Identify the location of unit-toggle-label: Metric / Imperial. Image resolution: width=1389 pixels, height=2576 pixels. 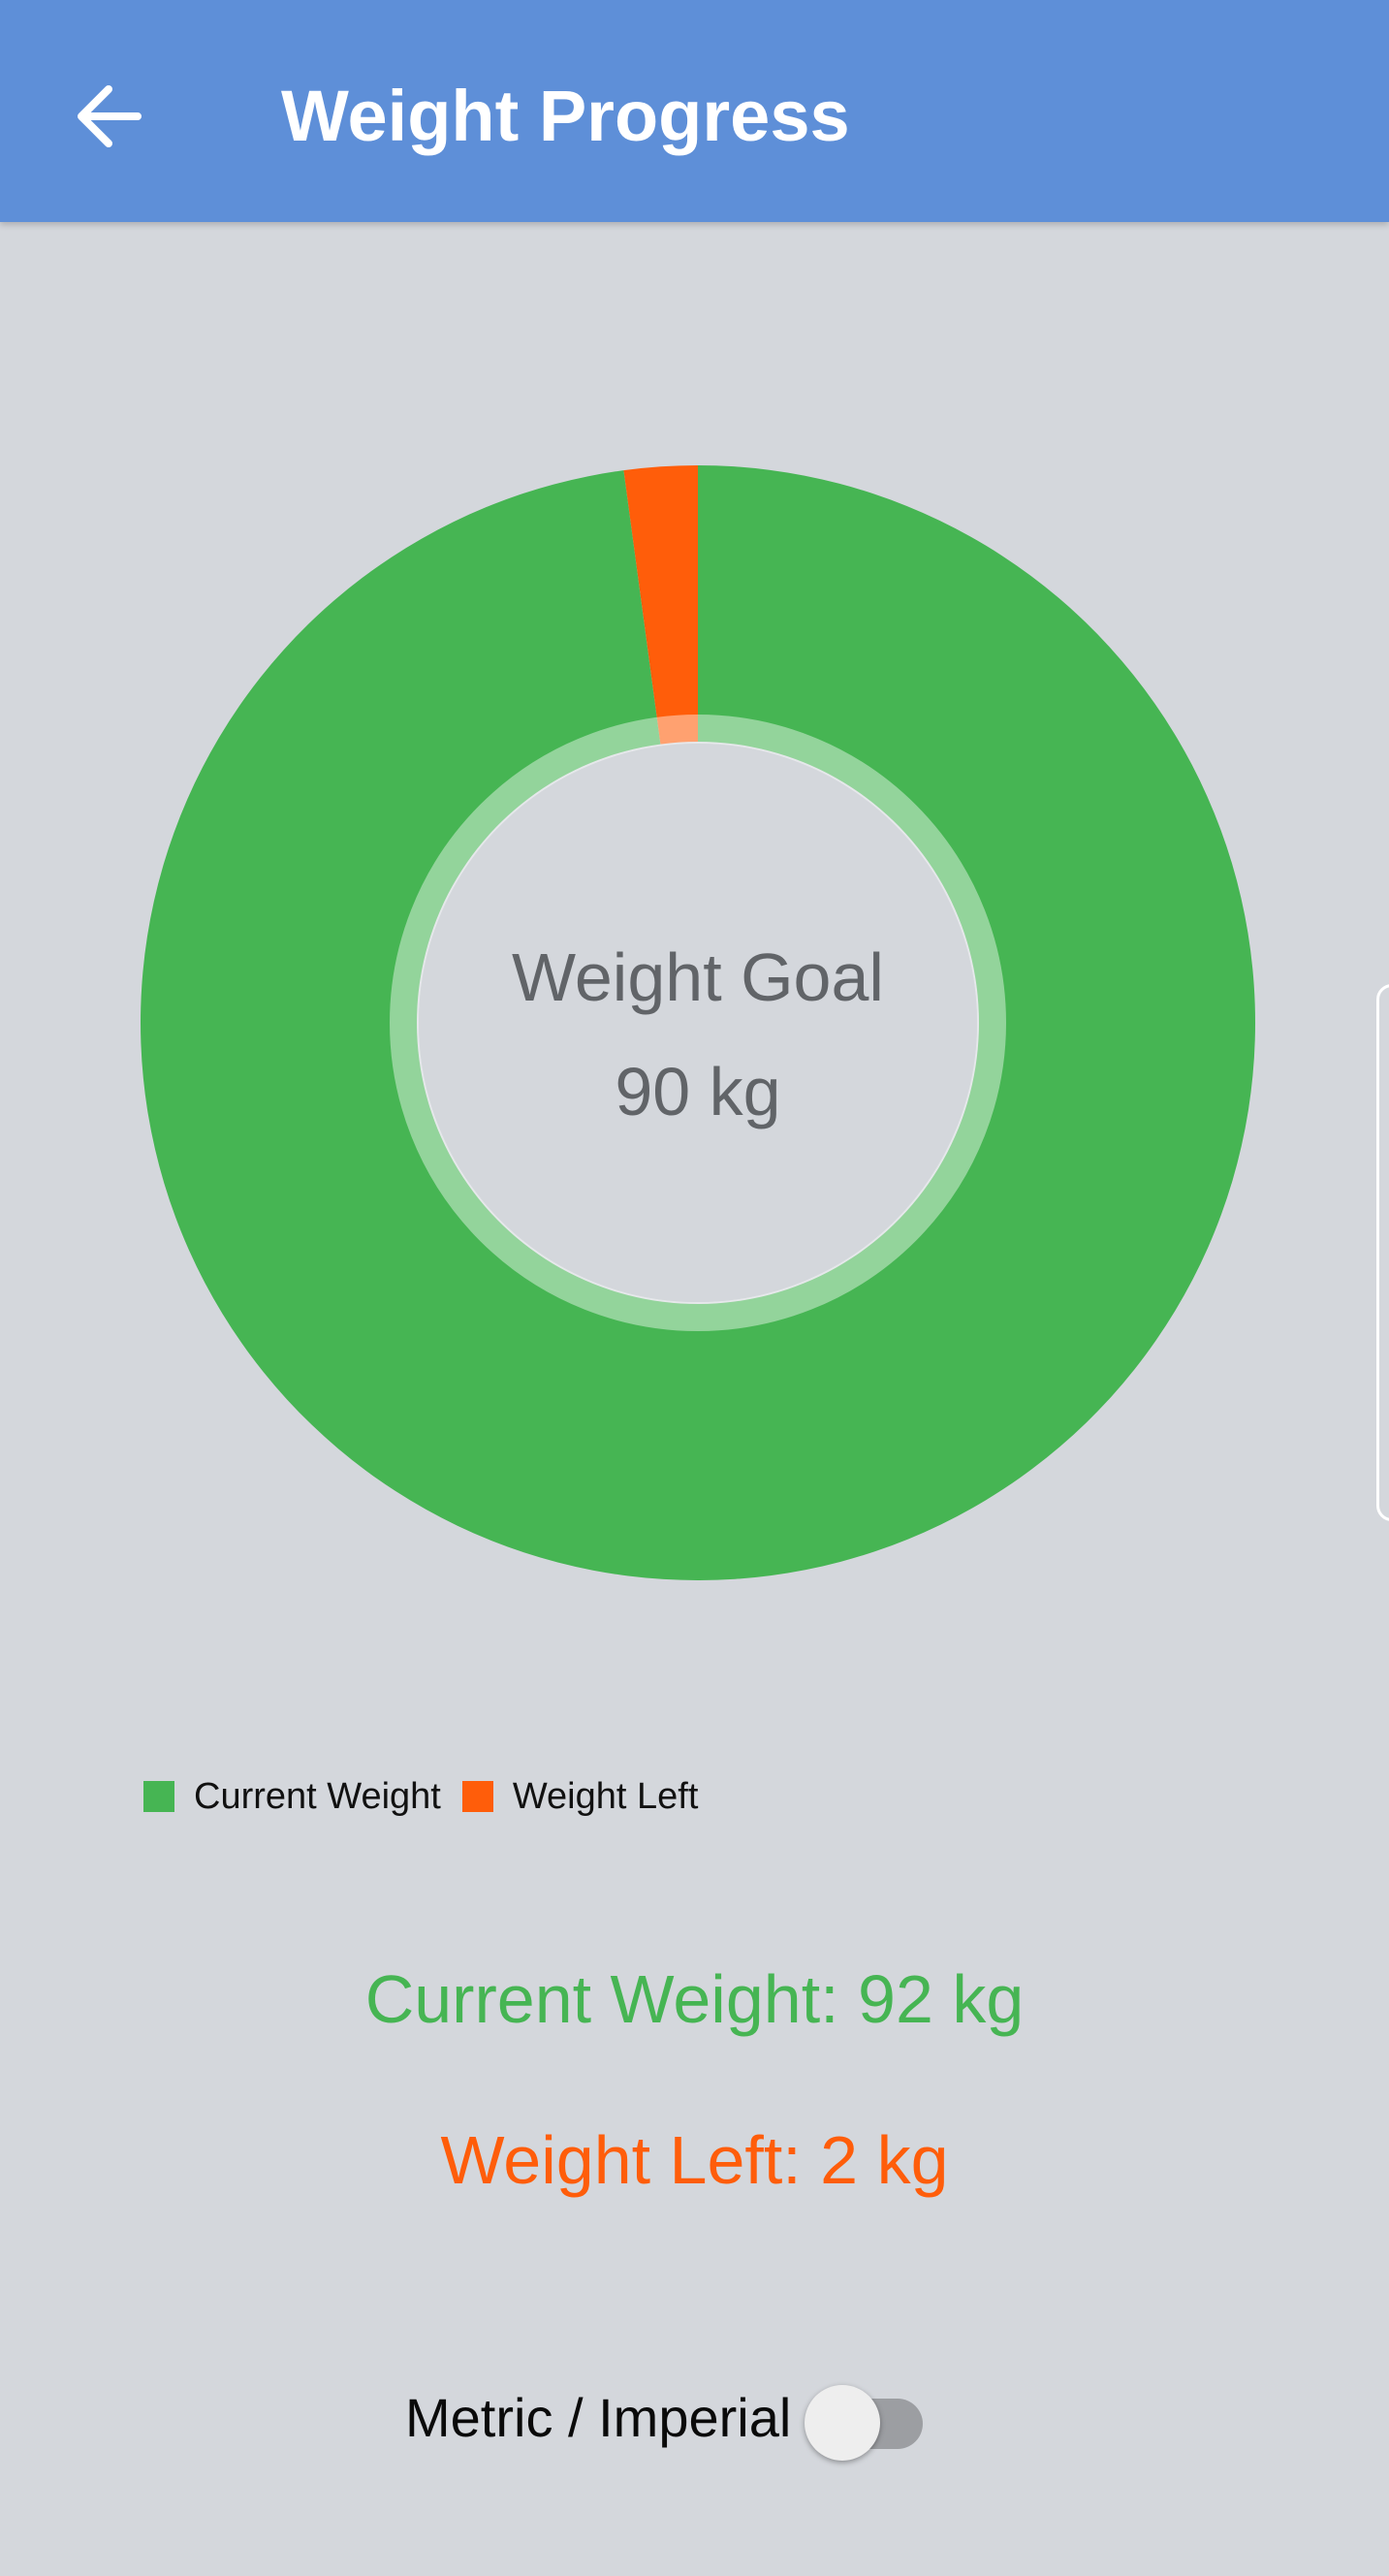
(598, 2417).